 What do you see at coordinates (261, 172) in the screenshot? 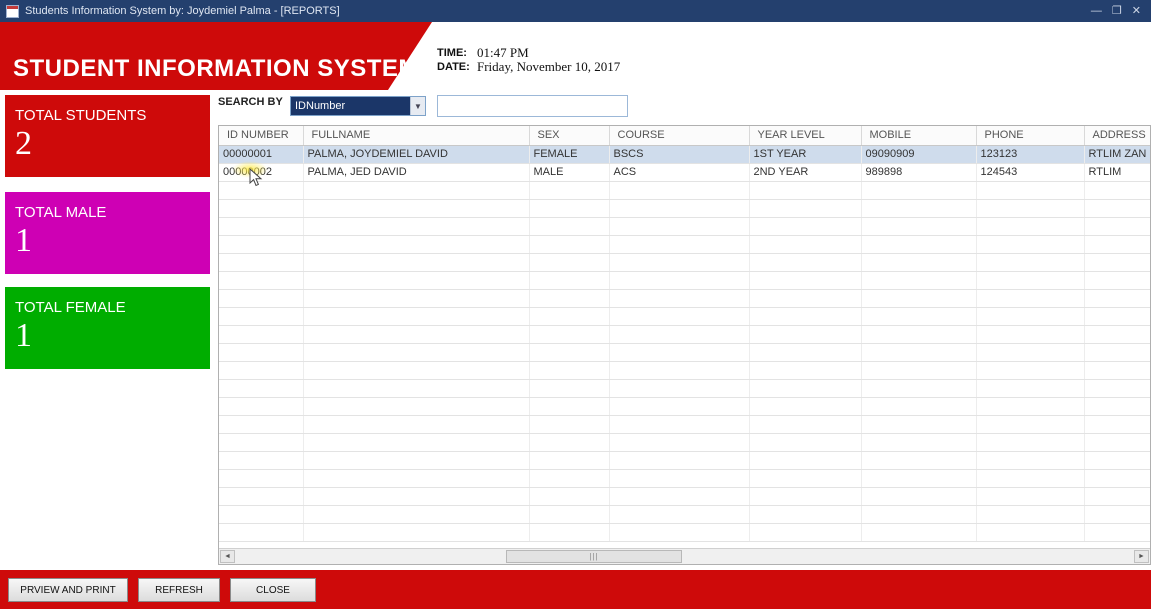
I see `grid-cell: 00000002` at bounding box center [261, 172].